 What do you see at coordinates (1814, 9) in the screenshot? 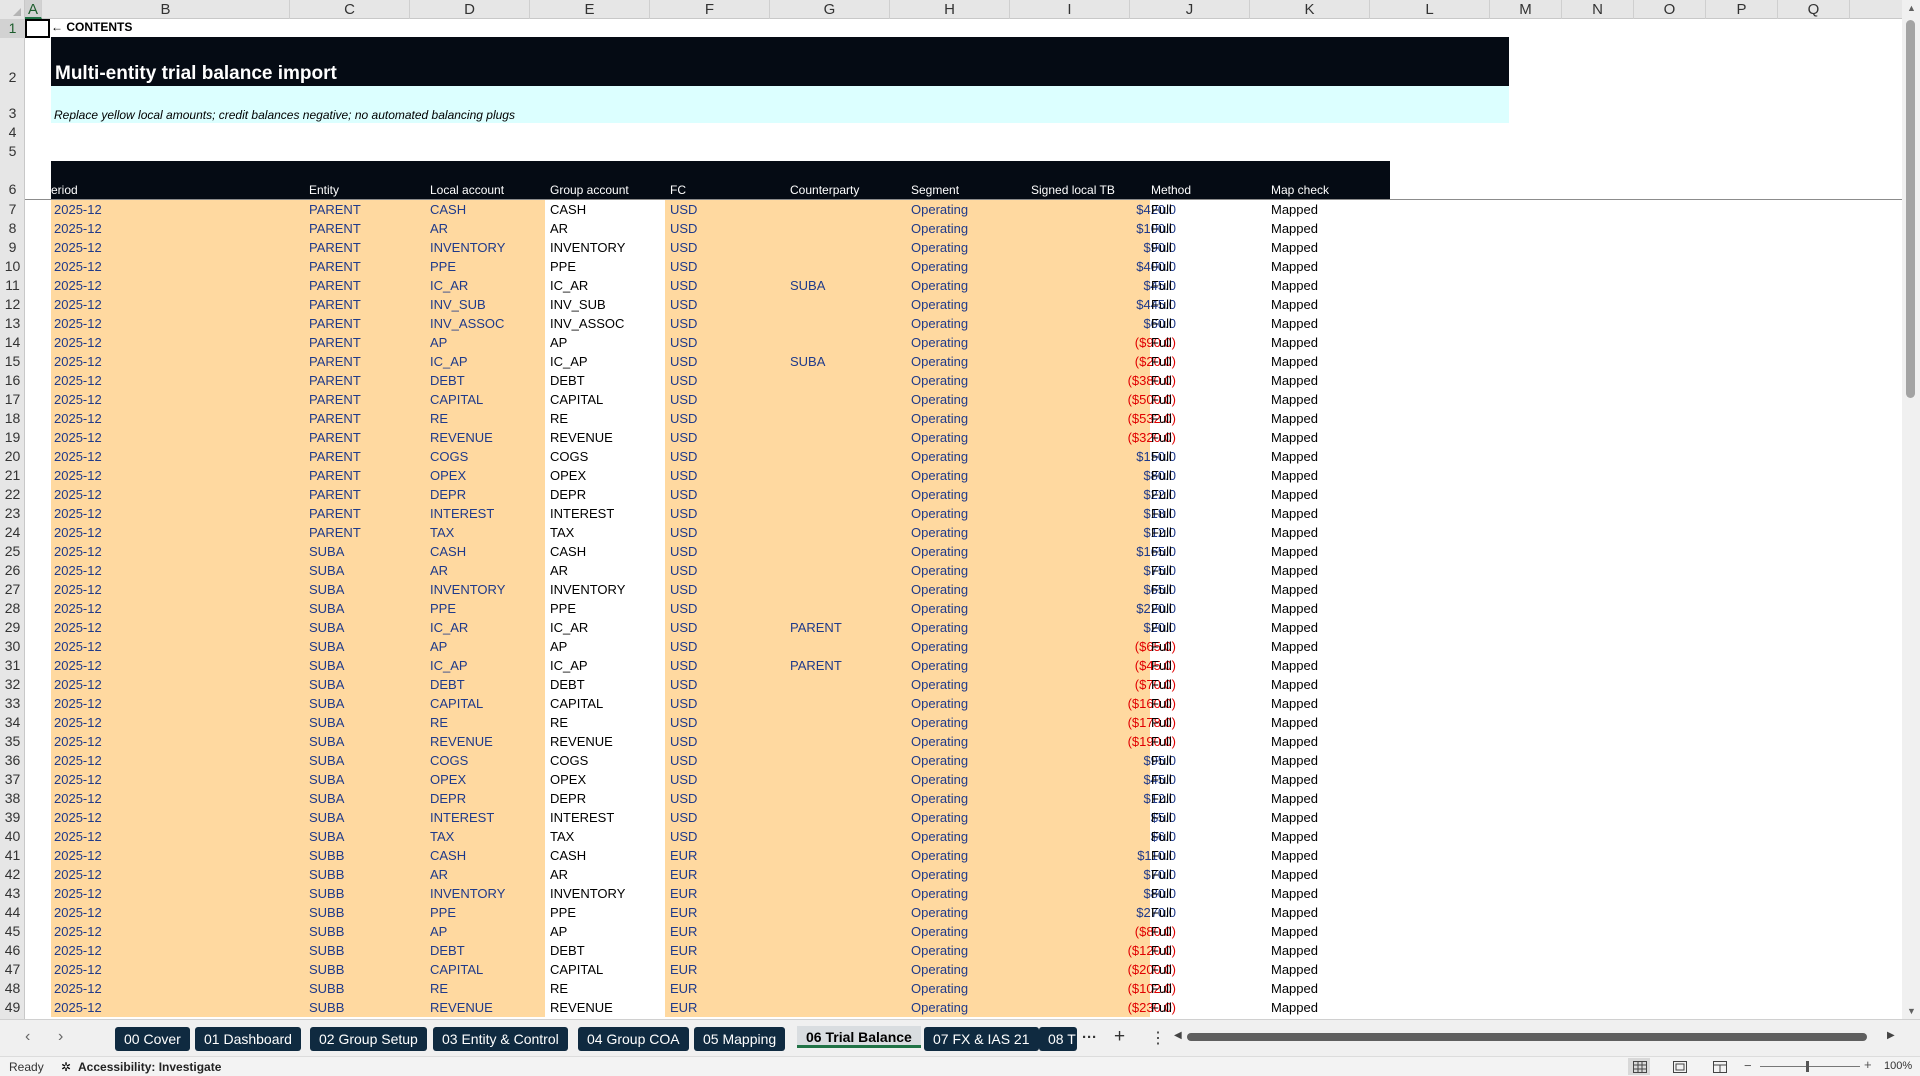
I see `column-header-q: Q` at bounding box center [1814, 9].